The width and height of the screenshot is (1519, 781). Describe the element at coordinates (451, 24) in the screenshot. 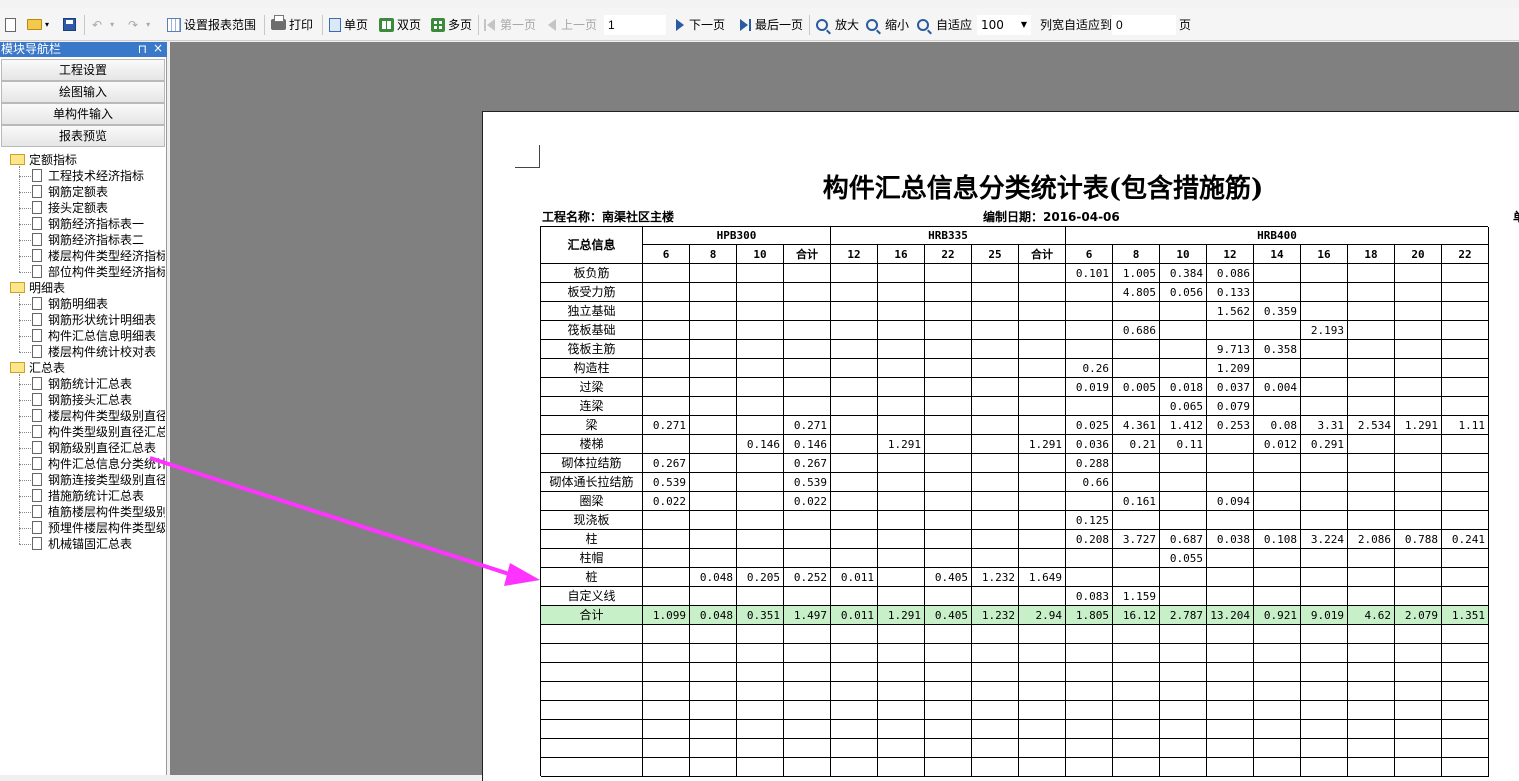

I see `multi-page-button: 多页` at that location.